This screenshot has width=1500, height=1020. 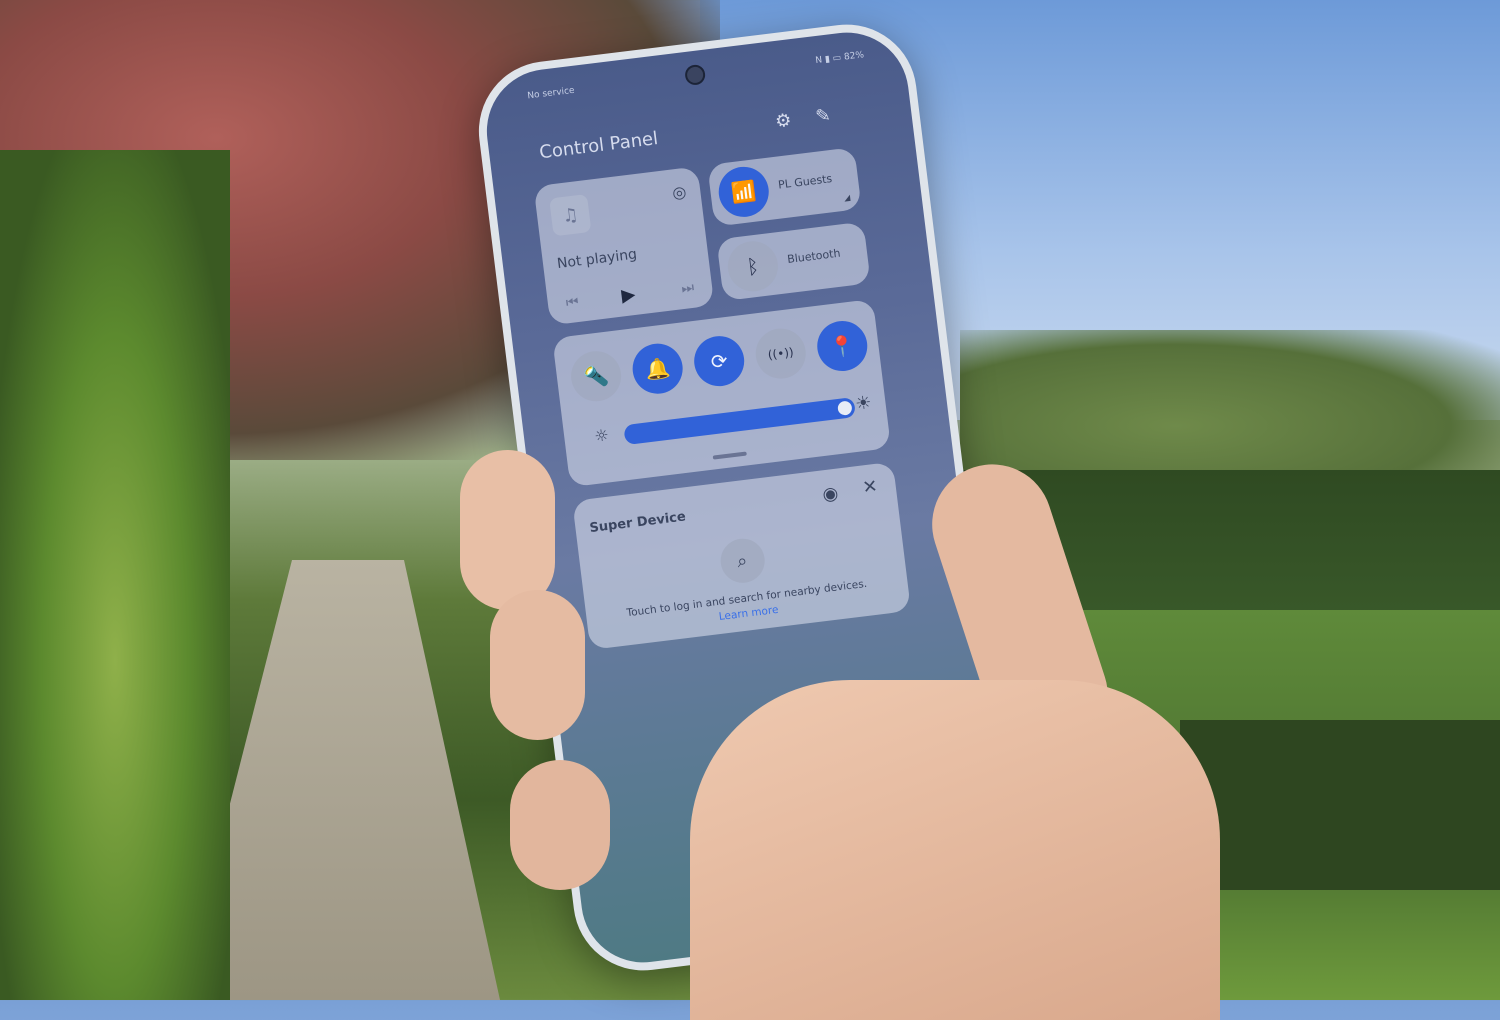 What do you see at coordinates (830, 494) in the screenshot?
I see `device-scan-icon: ◉` at bounding box center [830, 494].